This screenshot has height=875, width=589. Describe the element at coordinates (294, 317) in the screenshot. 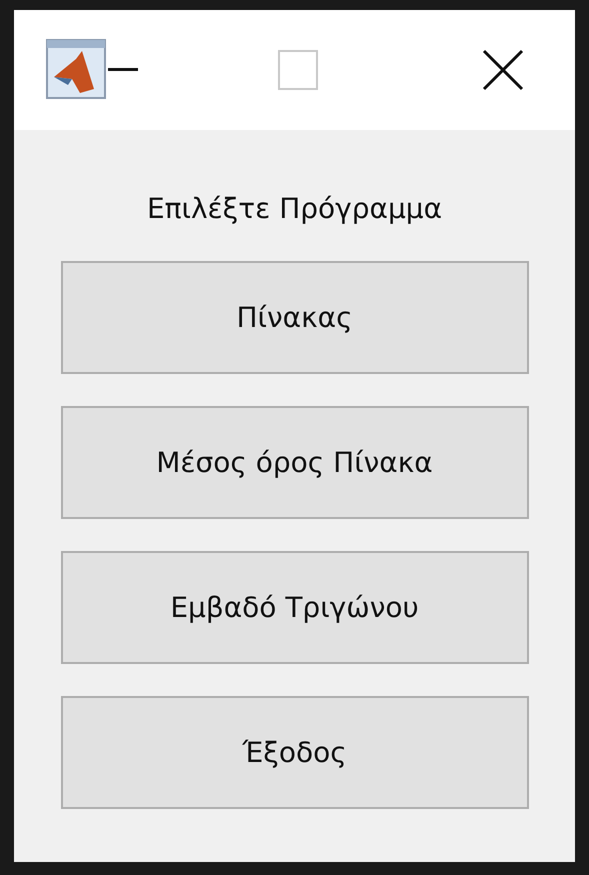

I see `menu-button: Πίνακας` at that location.